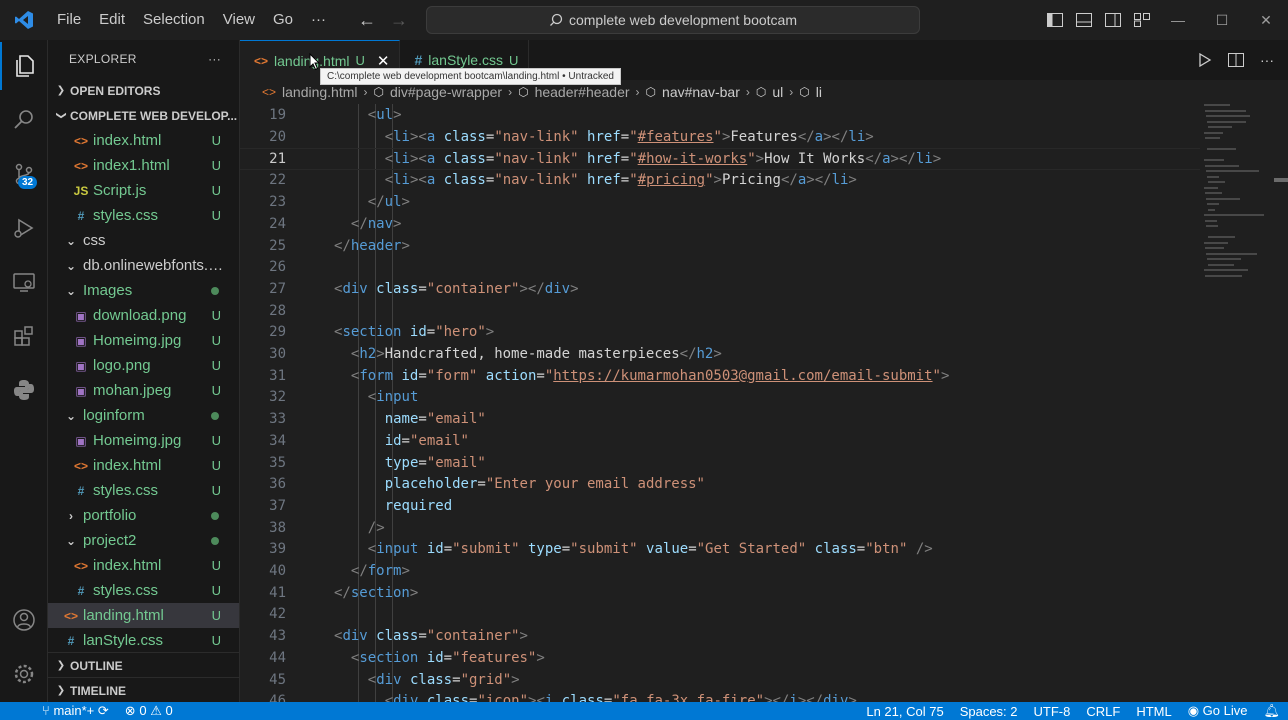 The height and width of the screenshot is (720, 1288). What do you see at coordinates (1267, 60) in the screenshot?
I see `more-actions-icon: ···` at bounding box center [1267, 60].